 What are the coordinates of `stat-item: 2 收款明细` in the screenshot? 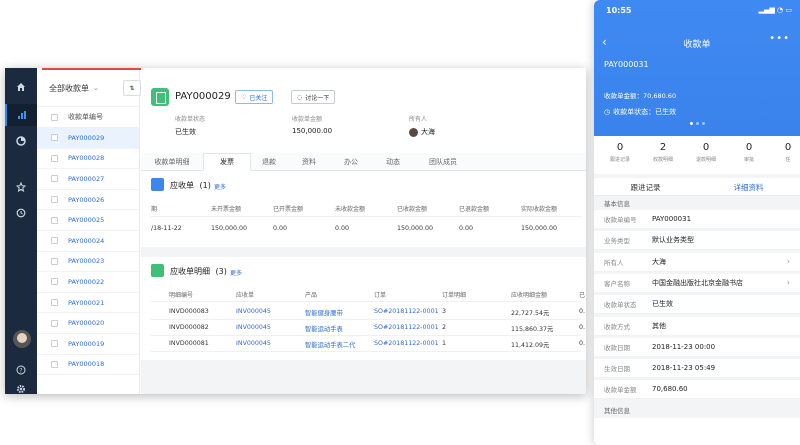 It's located at (663, 152).